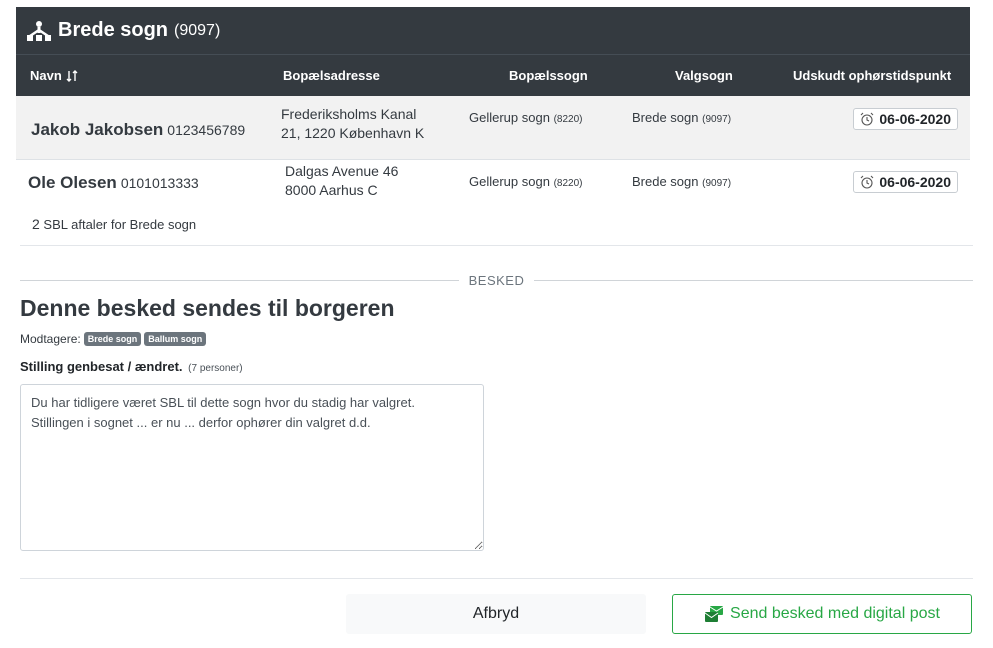 The height and width of the screenshot is (648, 993). I want to click on message-subject: Stilling genbesat / ændret. (7 personer), so click(131, 366).